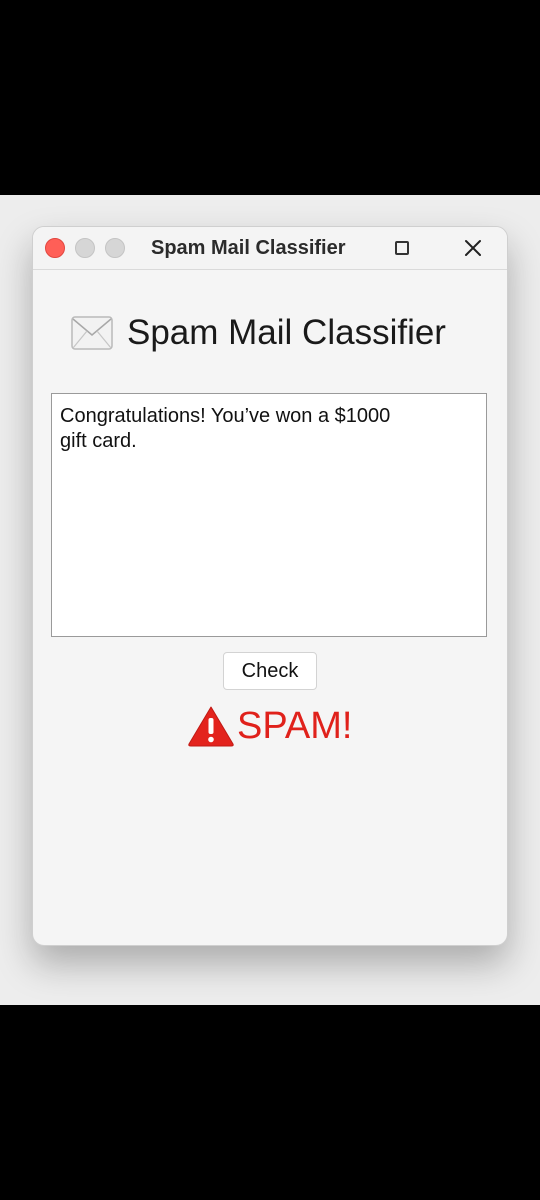  Describe the element at coordinates (270, 671) in the screenshot. I see `check-button: Check` at that location.